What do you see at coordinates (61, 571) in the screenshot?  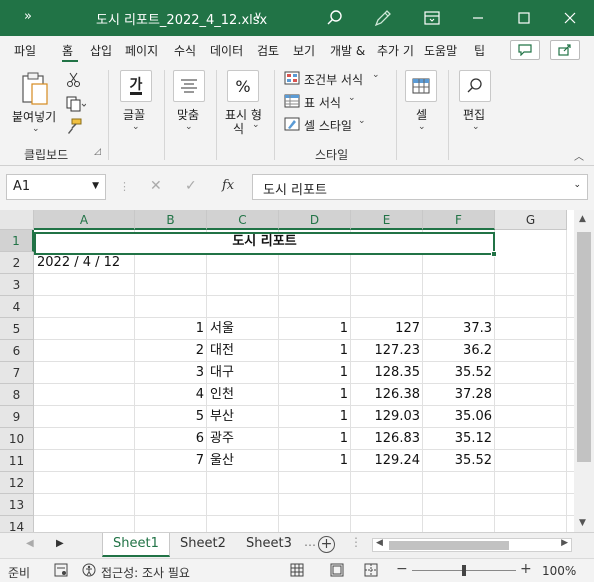 I see `macro-record-icon` at bounding box center [61, 571].